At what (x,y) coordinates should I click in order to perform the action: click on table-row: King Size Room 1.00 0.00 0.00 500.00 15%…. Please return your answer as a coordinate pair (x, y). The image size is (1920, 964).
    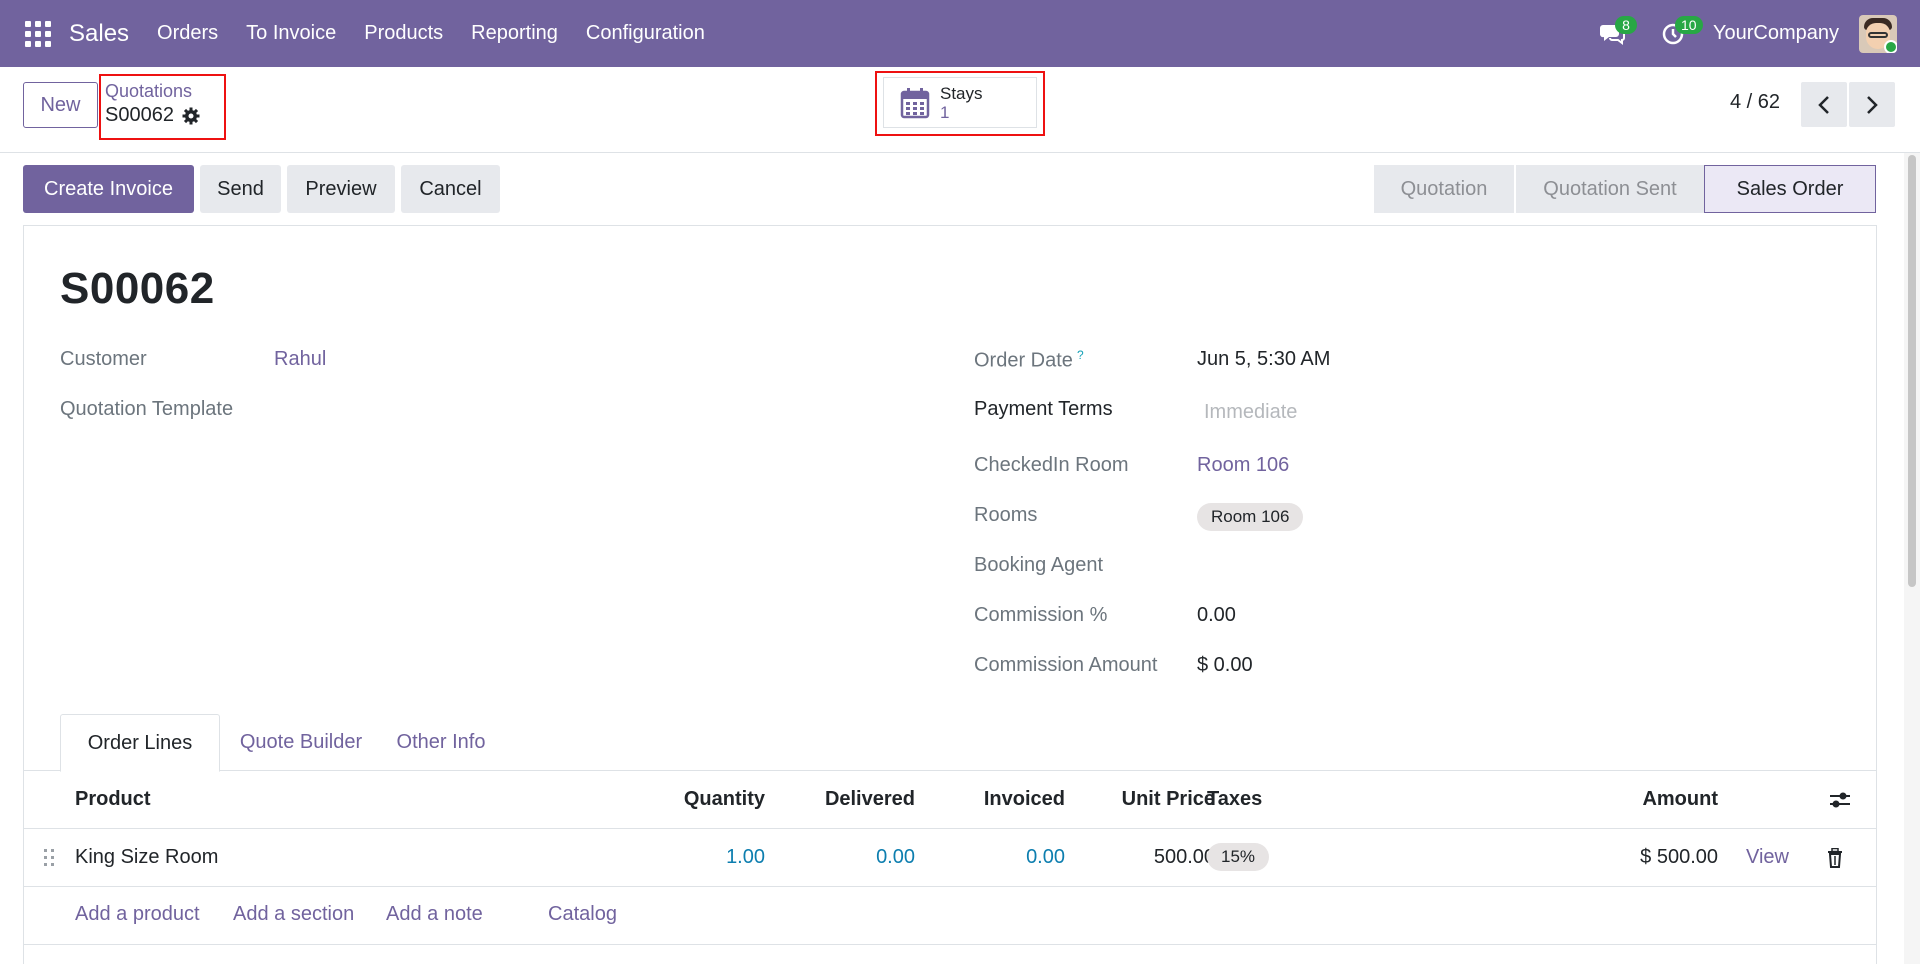
    Looking at the image, I should click on (950, 858).